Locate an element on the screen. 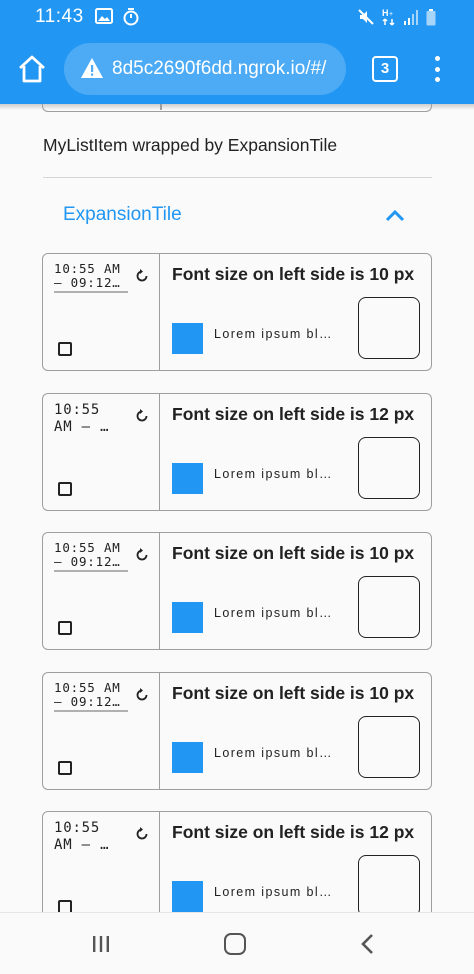 Image resolution: width=474 pixels, height=974 pixels. browser-toolbar: 8d5c2690f6dd.ngrok.io/#/ 3 is located at coordinates (237, 70).